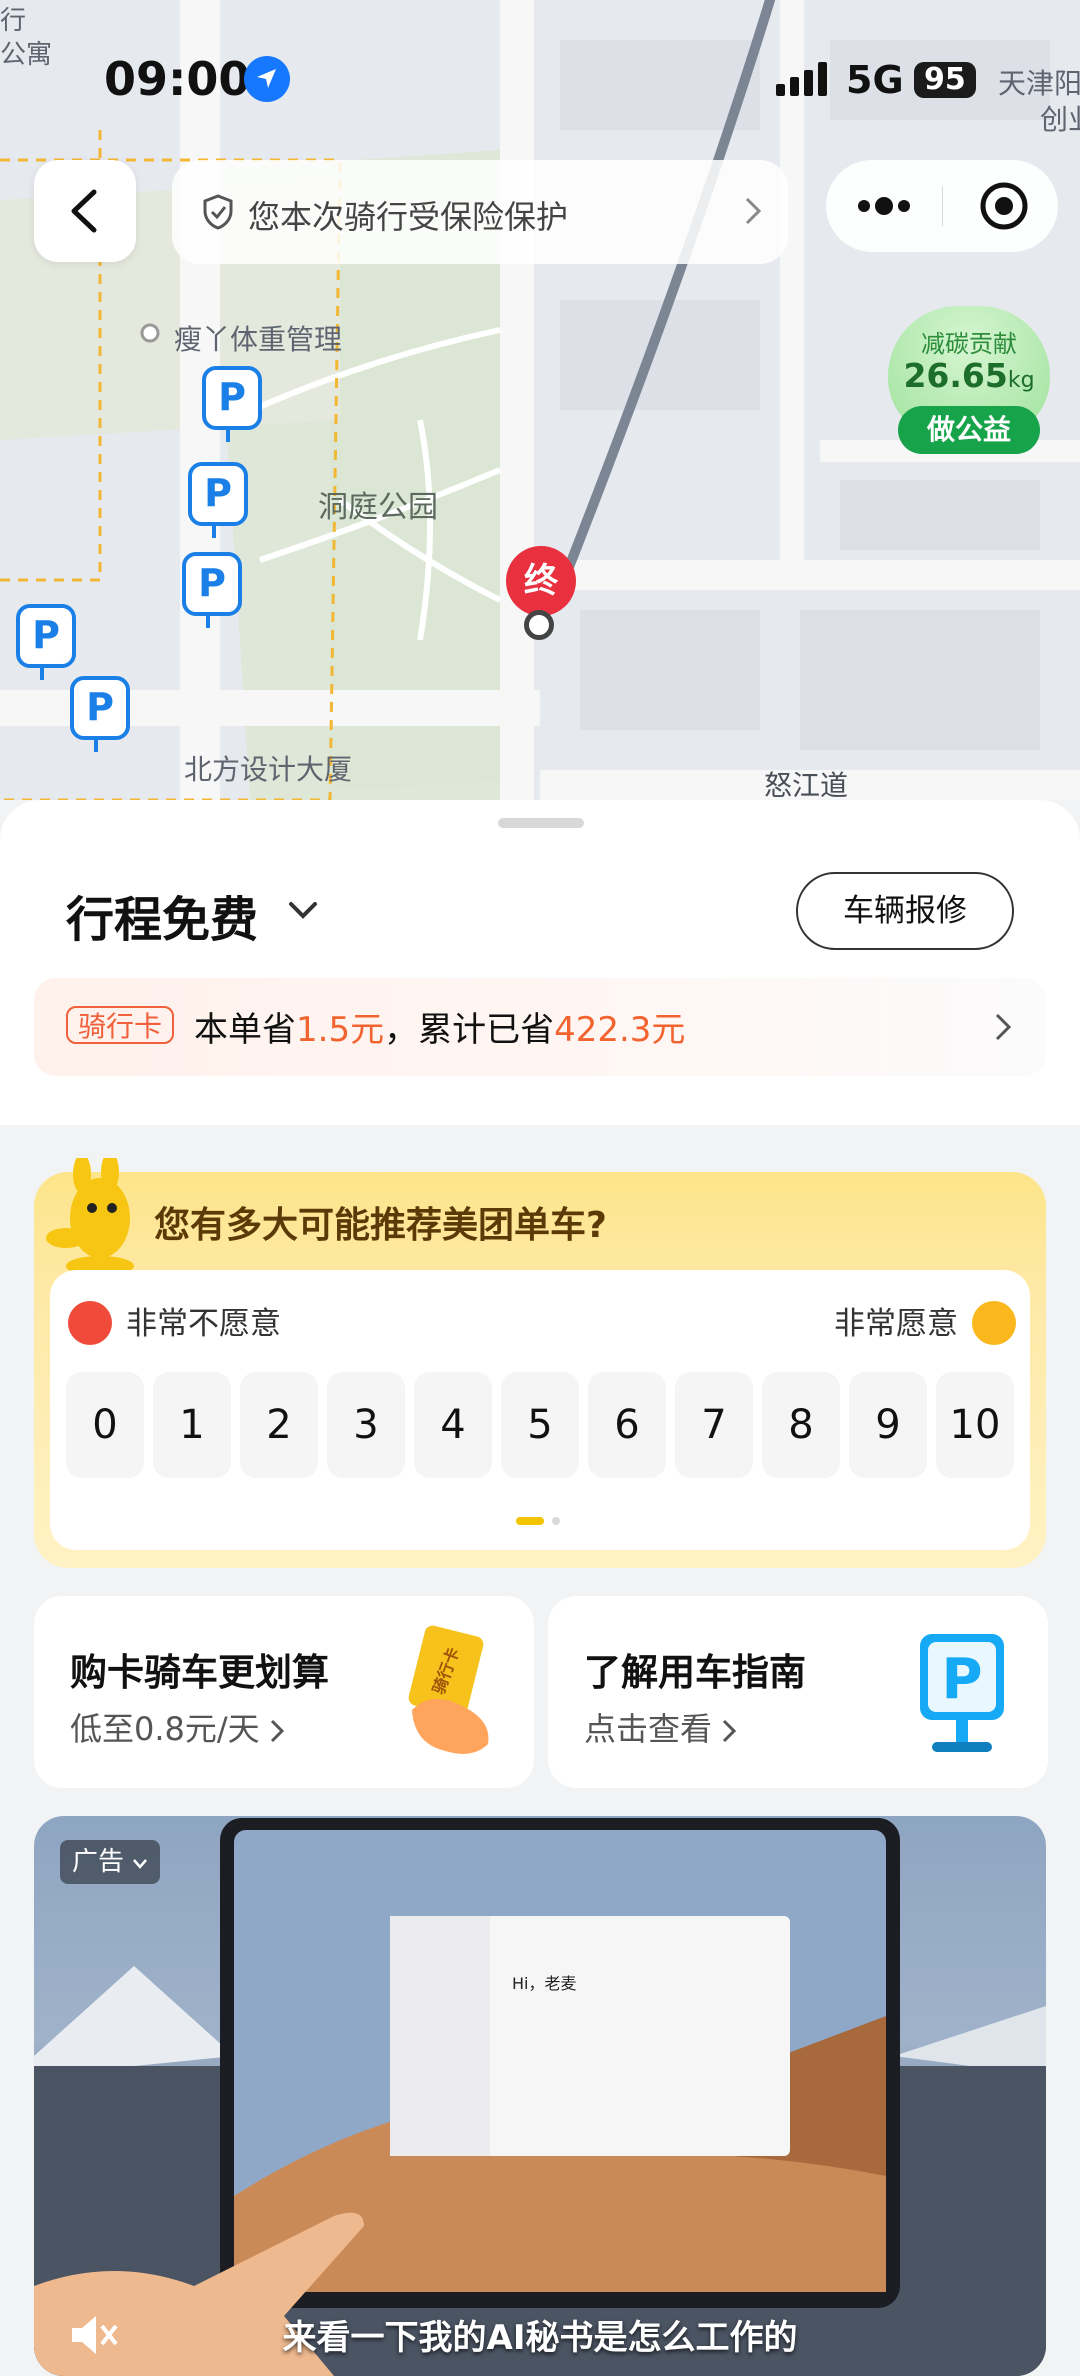  I want to click on score-option-10: 10, so click(975, 1425).